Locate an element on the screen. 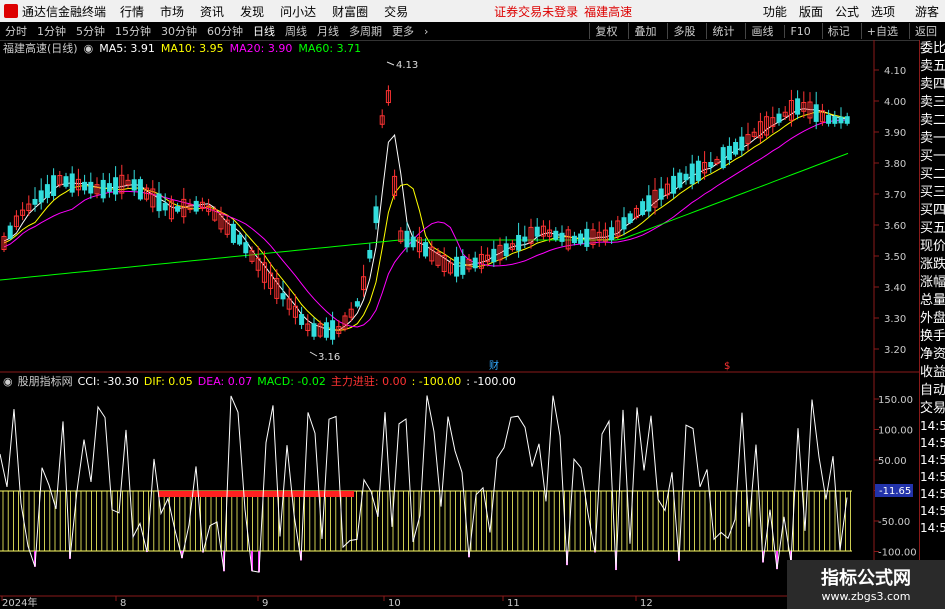 This screenshot has height=609, width=945. ma20-label: MA20: 3.90 is located at coordinates (261, 48).